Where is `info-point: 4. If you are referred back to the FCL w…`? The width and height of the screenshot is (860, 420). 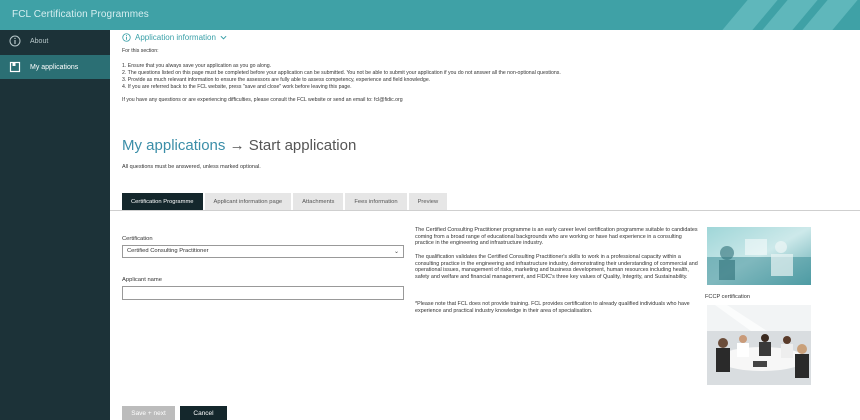
info-point: 4. If you are referred back to the FCL w… is located at coordinates (237, 87).